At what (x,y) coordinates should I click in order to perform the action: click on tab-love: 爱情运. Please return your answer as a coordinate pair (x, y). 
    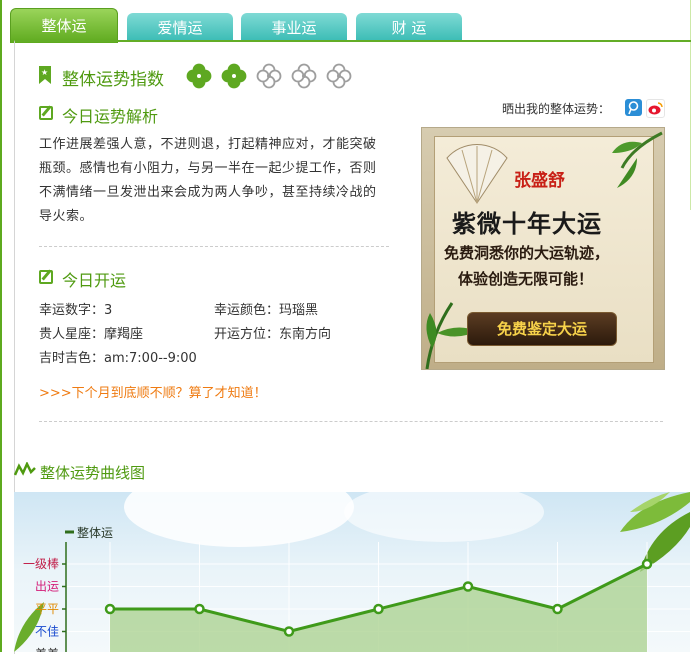
    Looking at the image, I should click on (180, 27).